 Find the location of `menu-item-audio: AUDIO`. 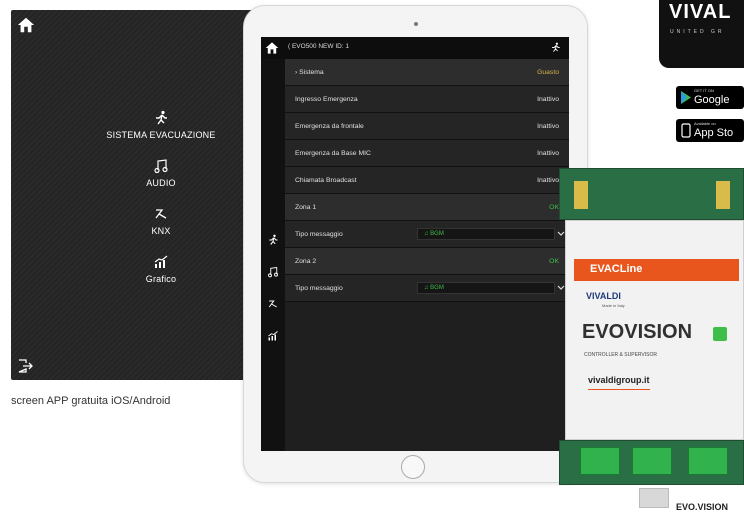

menu-item-audio: AUDIO is located at coordinates (161, 173).